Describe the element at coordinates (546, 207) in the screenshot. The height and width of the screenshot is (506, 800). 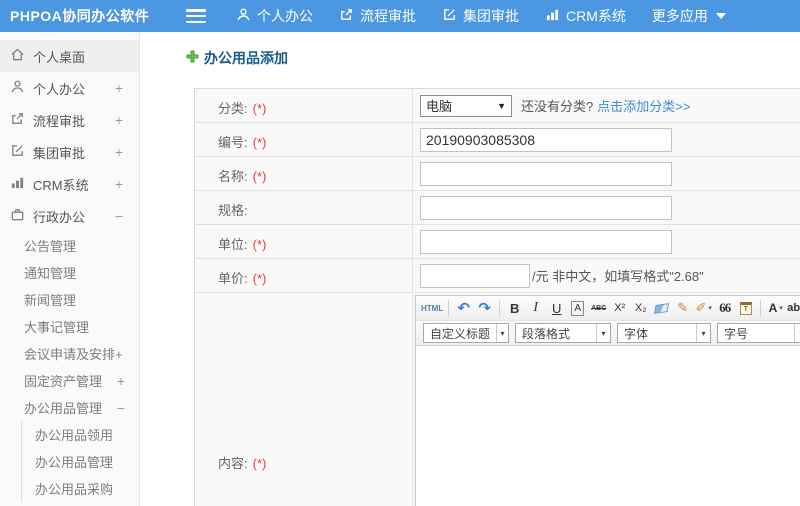
I see `spec-input` at that location.